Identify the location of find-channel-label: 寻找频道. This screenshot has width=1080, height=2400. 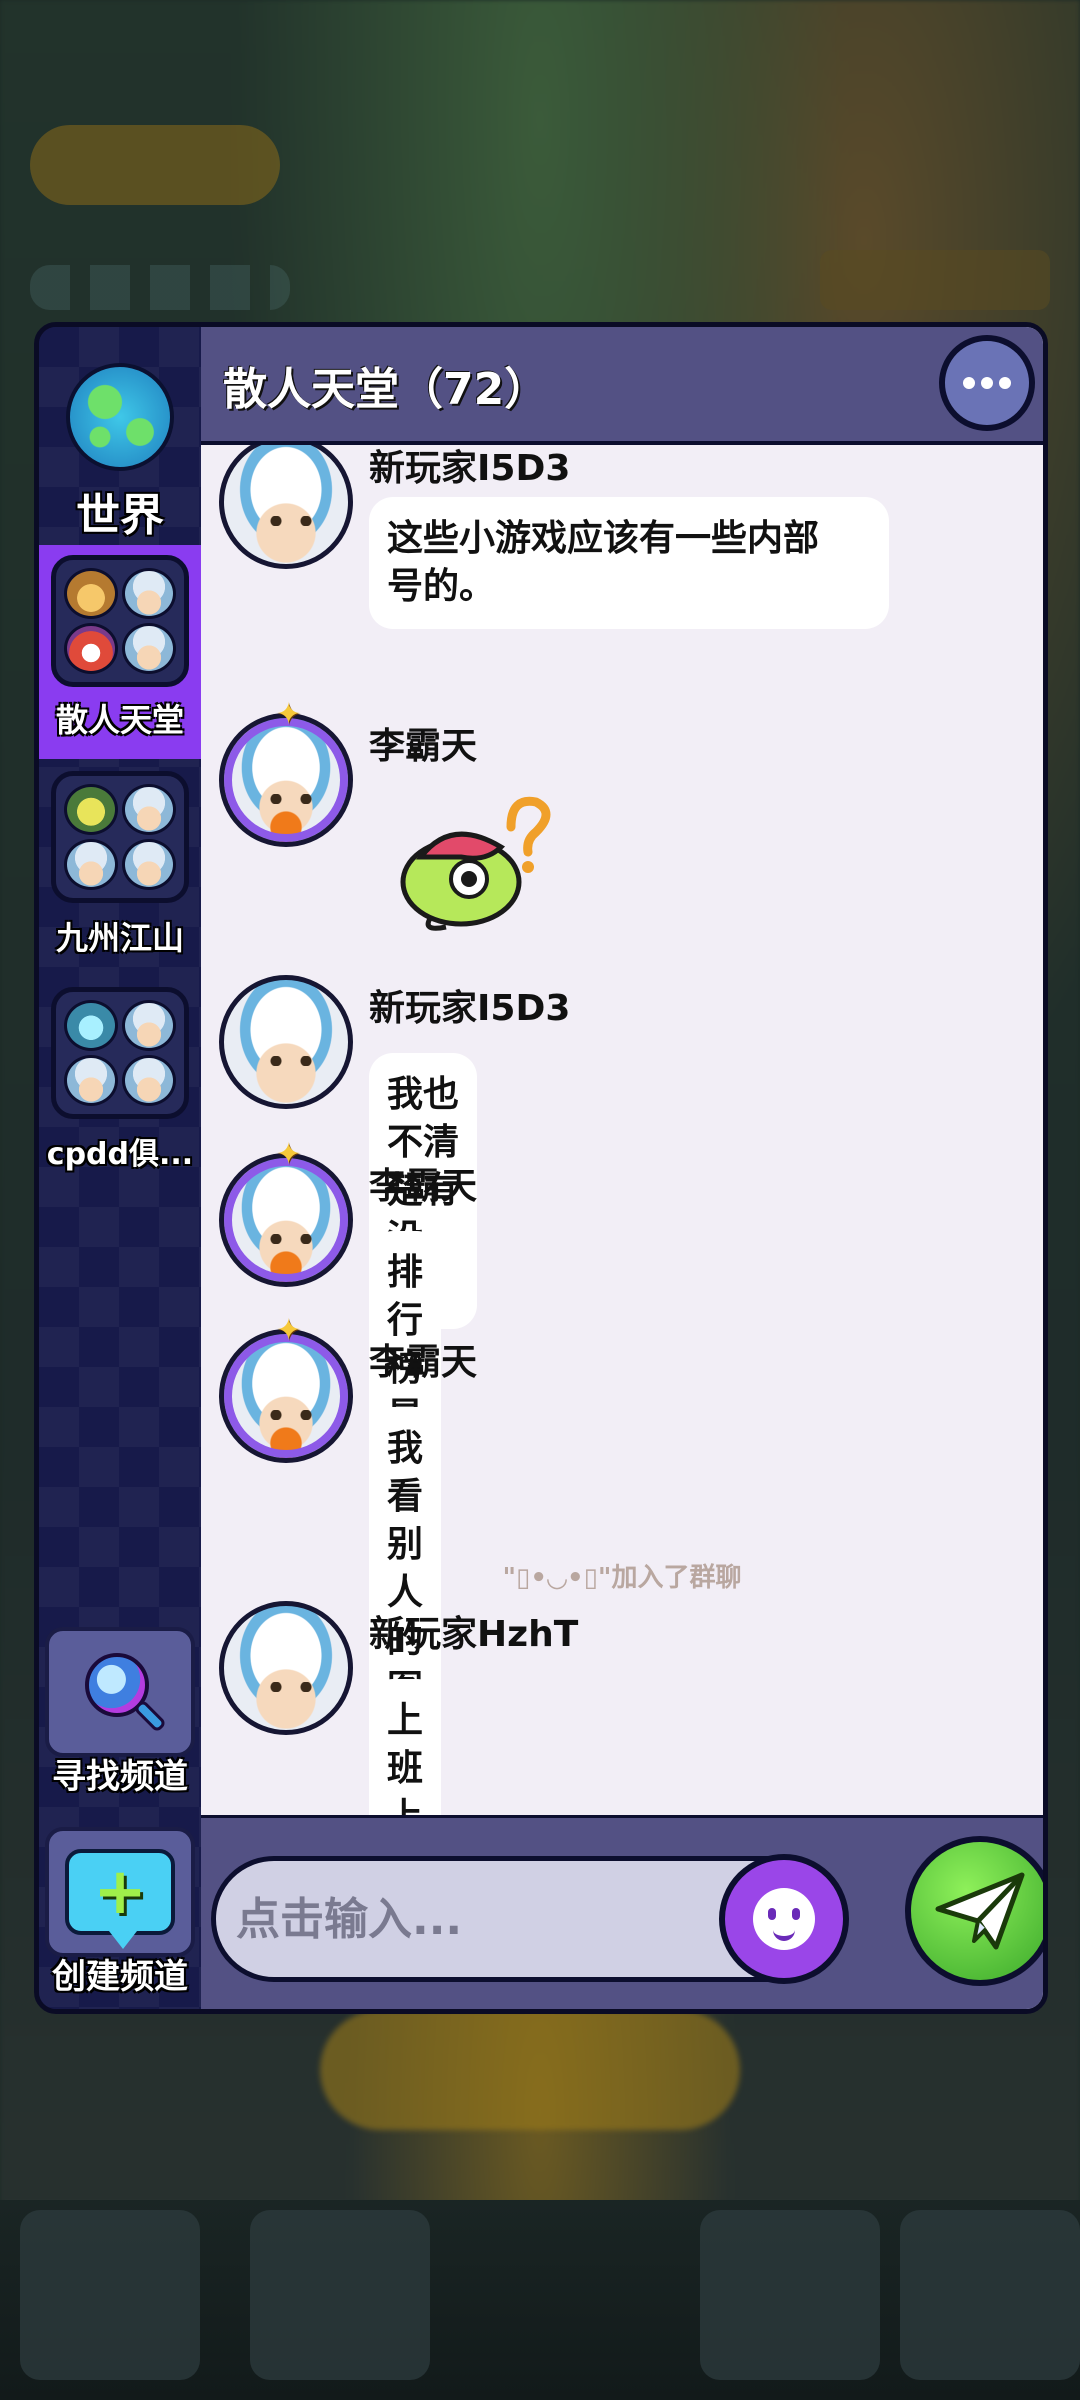
(120, 1777).